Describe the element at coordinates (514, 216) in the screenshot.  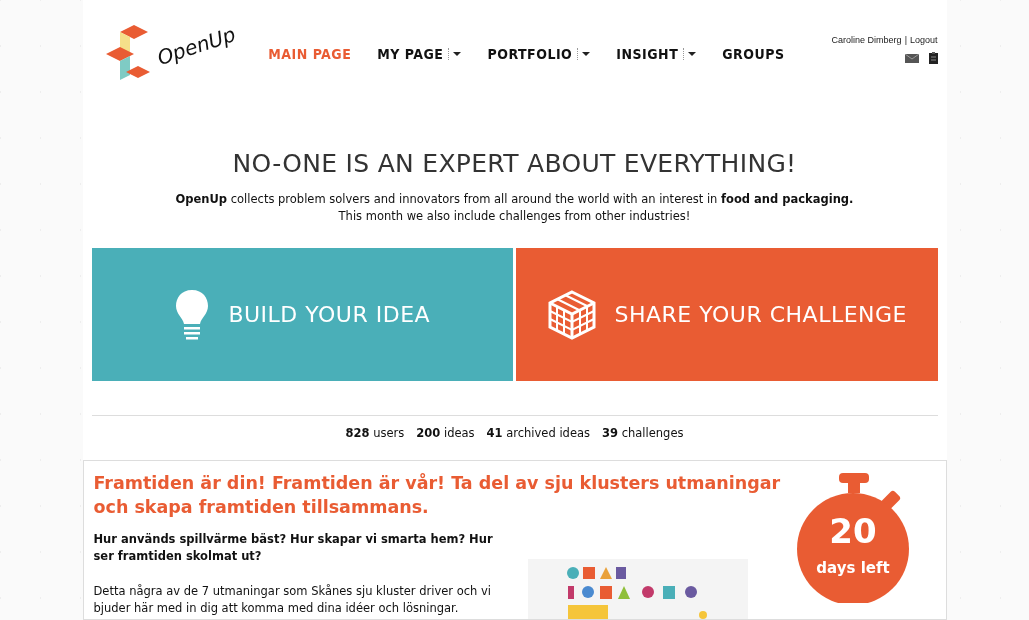
I see `intro-text: This month we also include challenges from other industries!` at that location.